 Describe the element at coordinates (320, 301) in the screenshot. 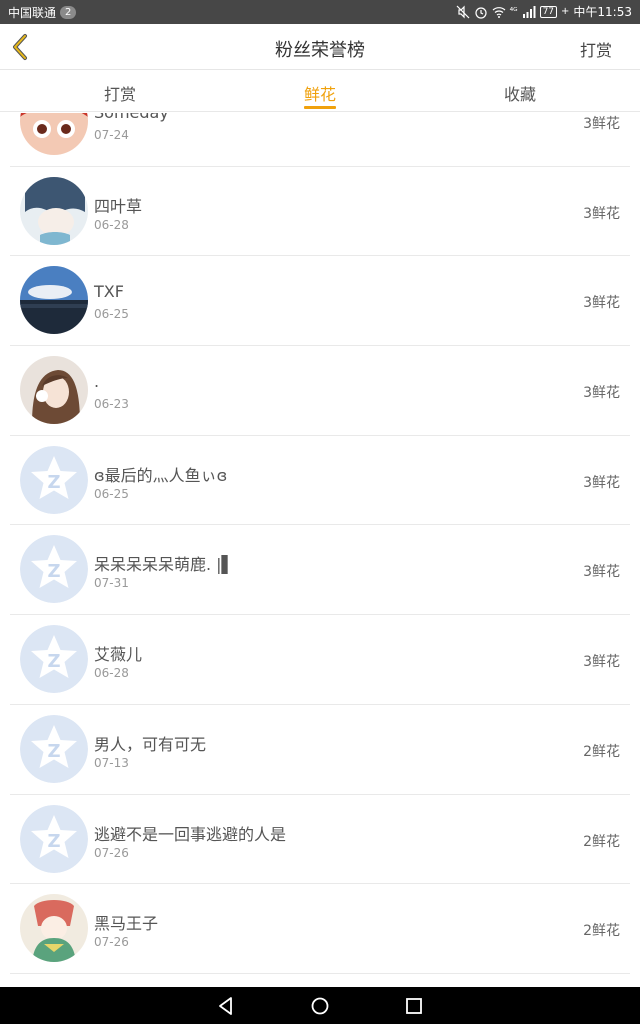

I see `fan-list-item: TXF 06-25 3鲜花` at that location.